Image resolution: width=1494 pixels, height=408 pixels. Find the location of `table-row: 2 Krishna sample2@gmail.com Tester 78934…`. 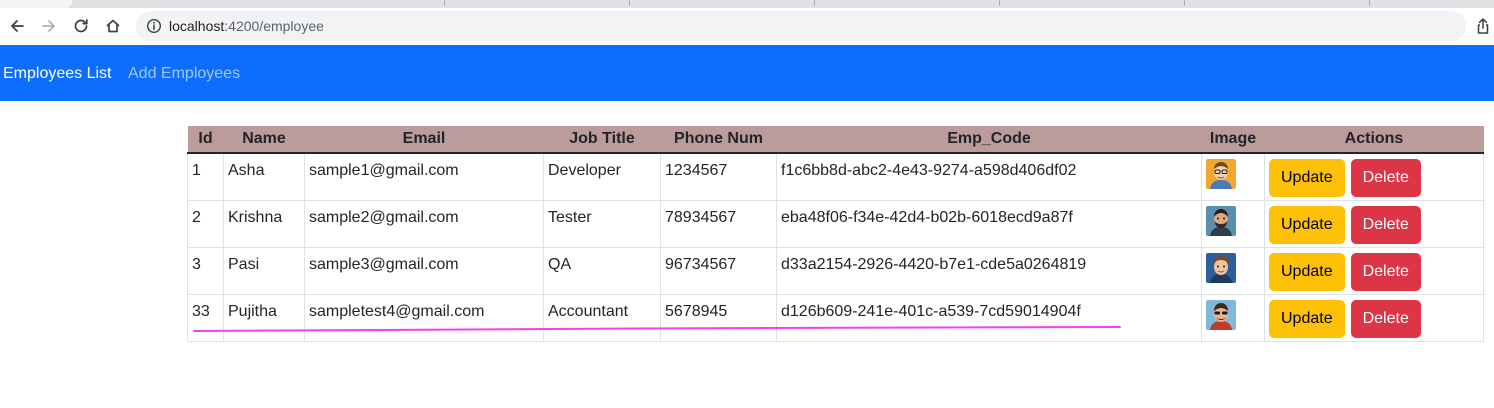

table-row: 2 Krishna sample2@gmail.com Tester 78934… is located at coordinates (835, 224).